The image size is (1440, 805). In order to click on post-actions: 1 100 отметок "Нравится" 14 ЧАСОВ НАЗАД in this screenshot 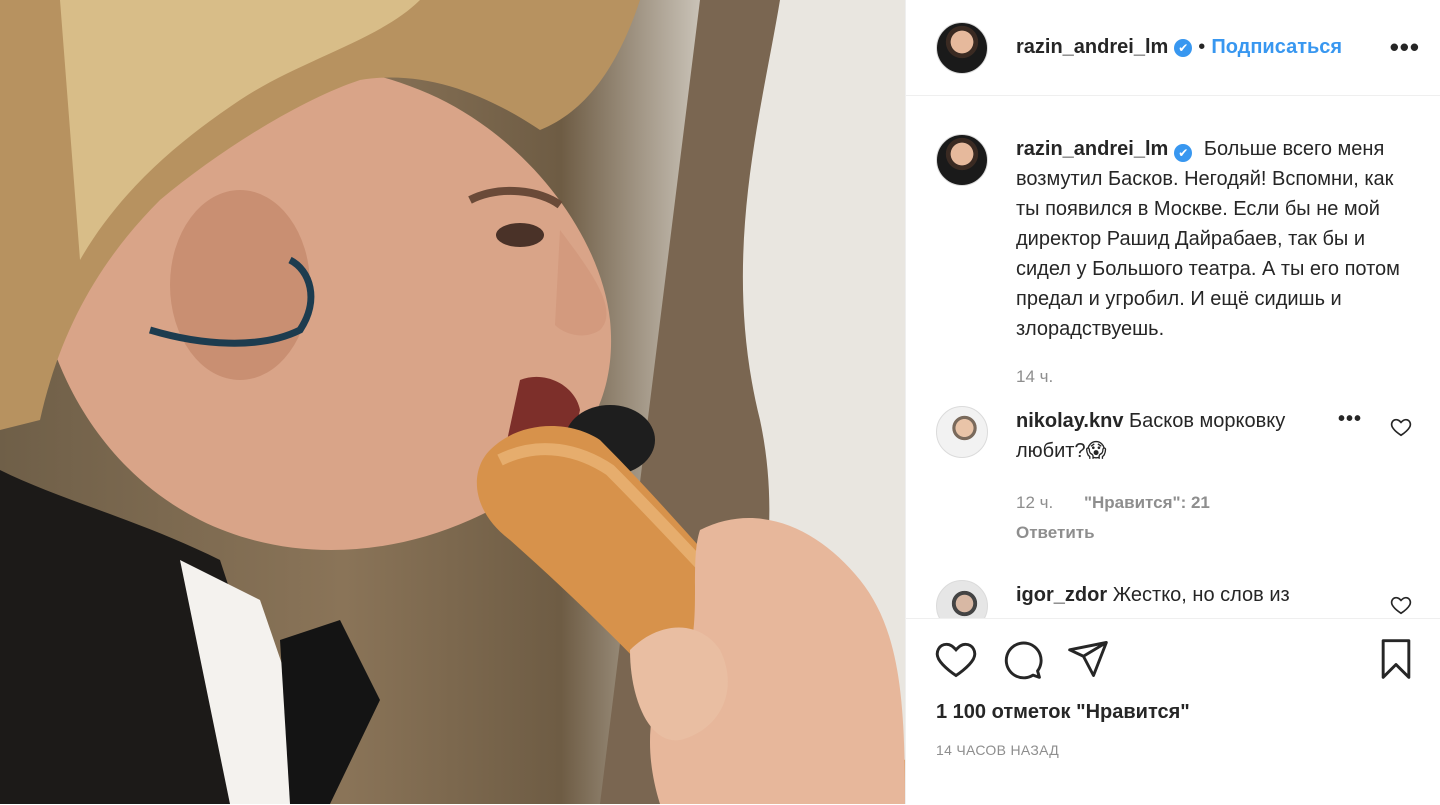, I will do `click(1173, 711)`.